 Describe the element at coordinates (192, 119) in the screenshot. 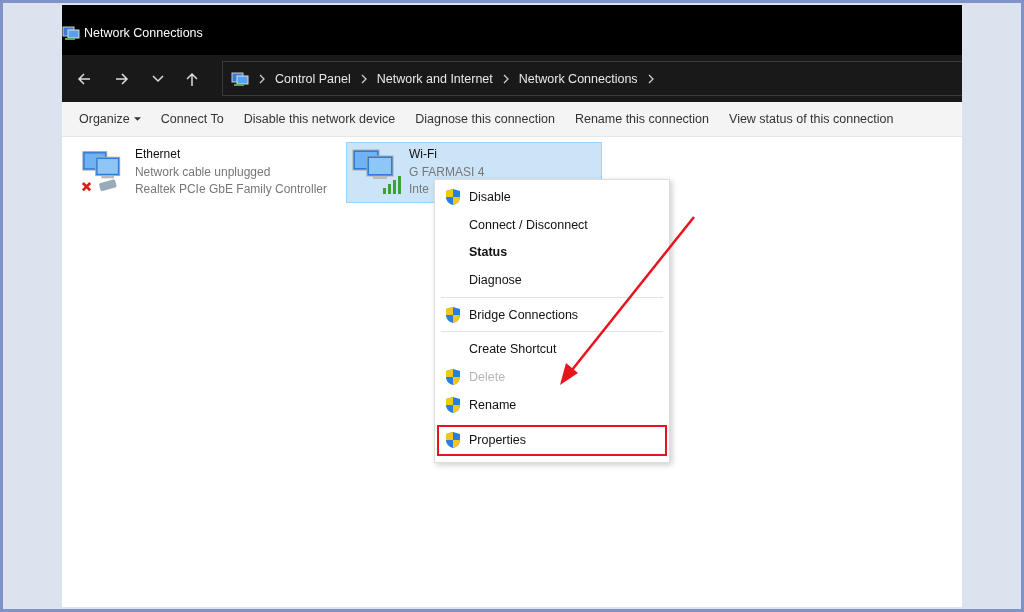

I see `toolbar-button: Connect To` at that location.